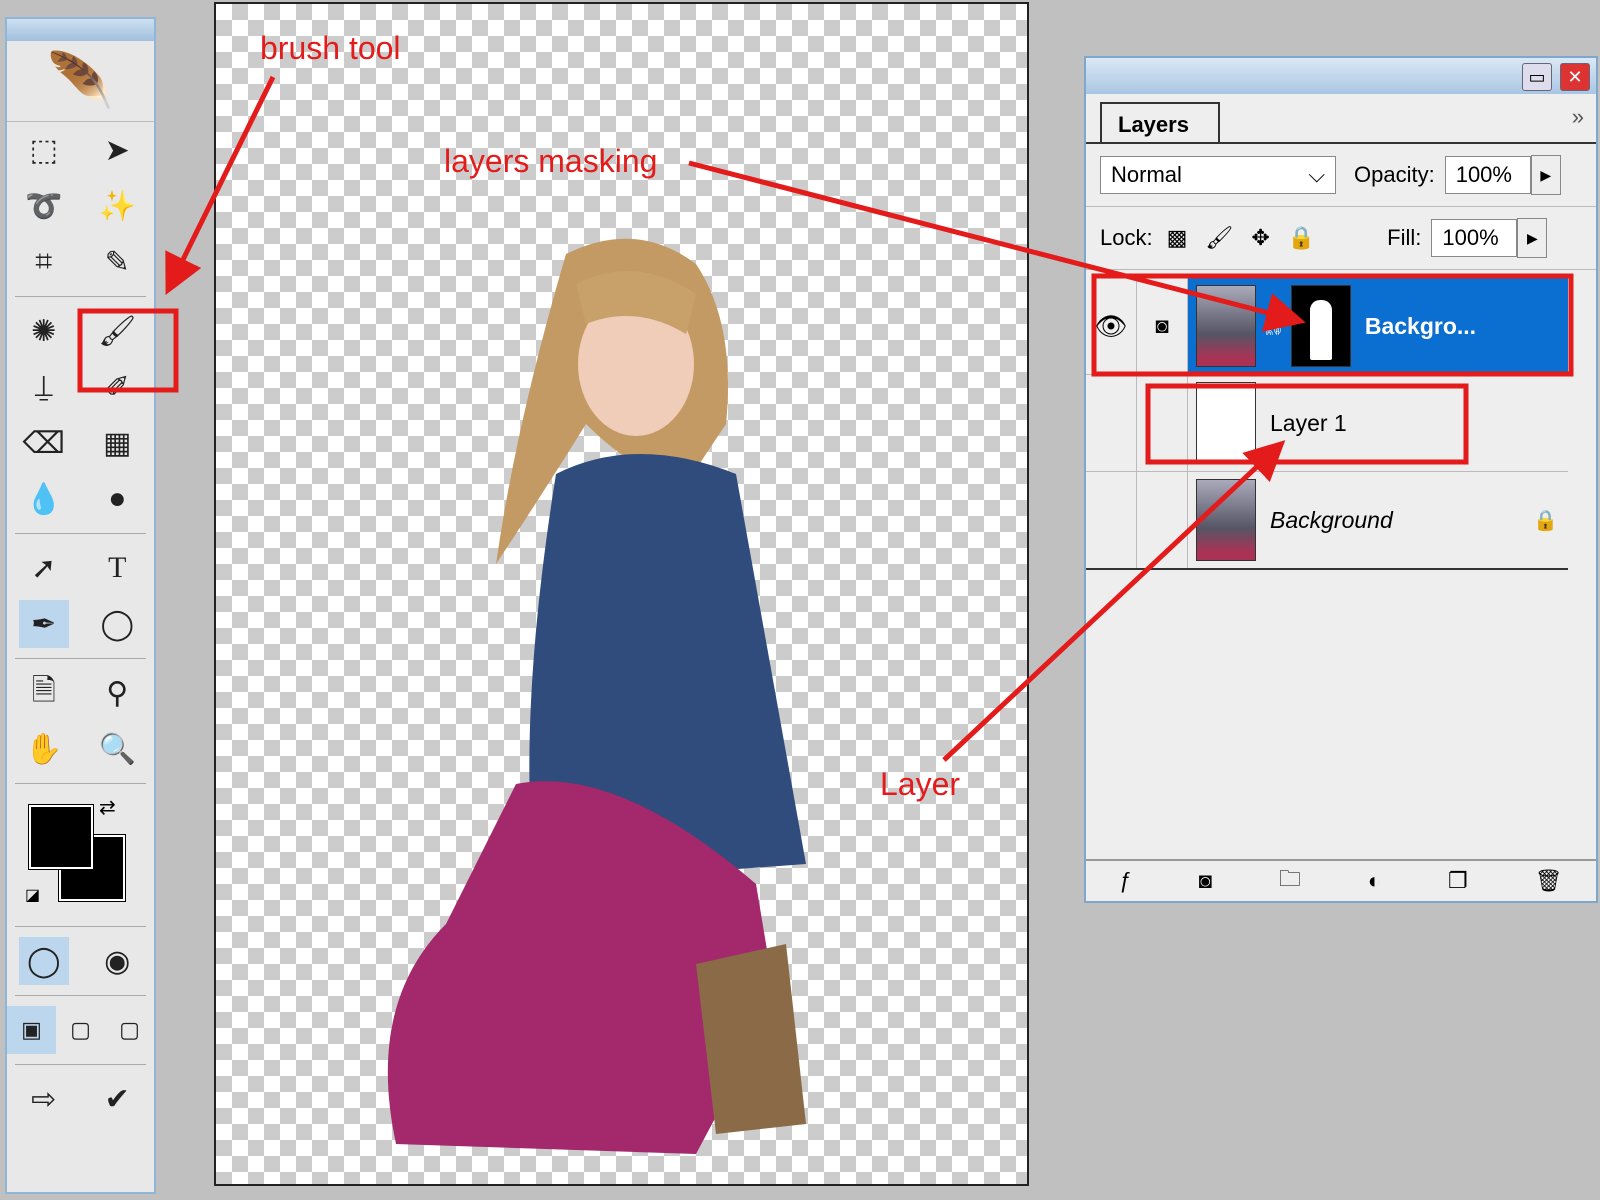  What do you see at coordinates (1114, 601) in the screenshot?
I see `layer-arrow` at bounding box center [1114, 601].